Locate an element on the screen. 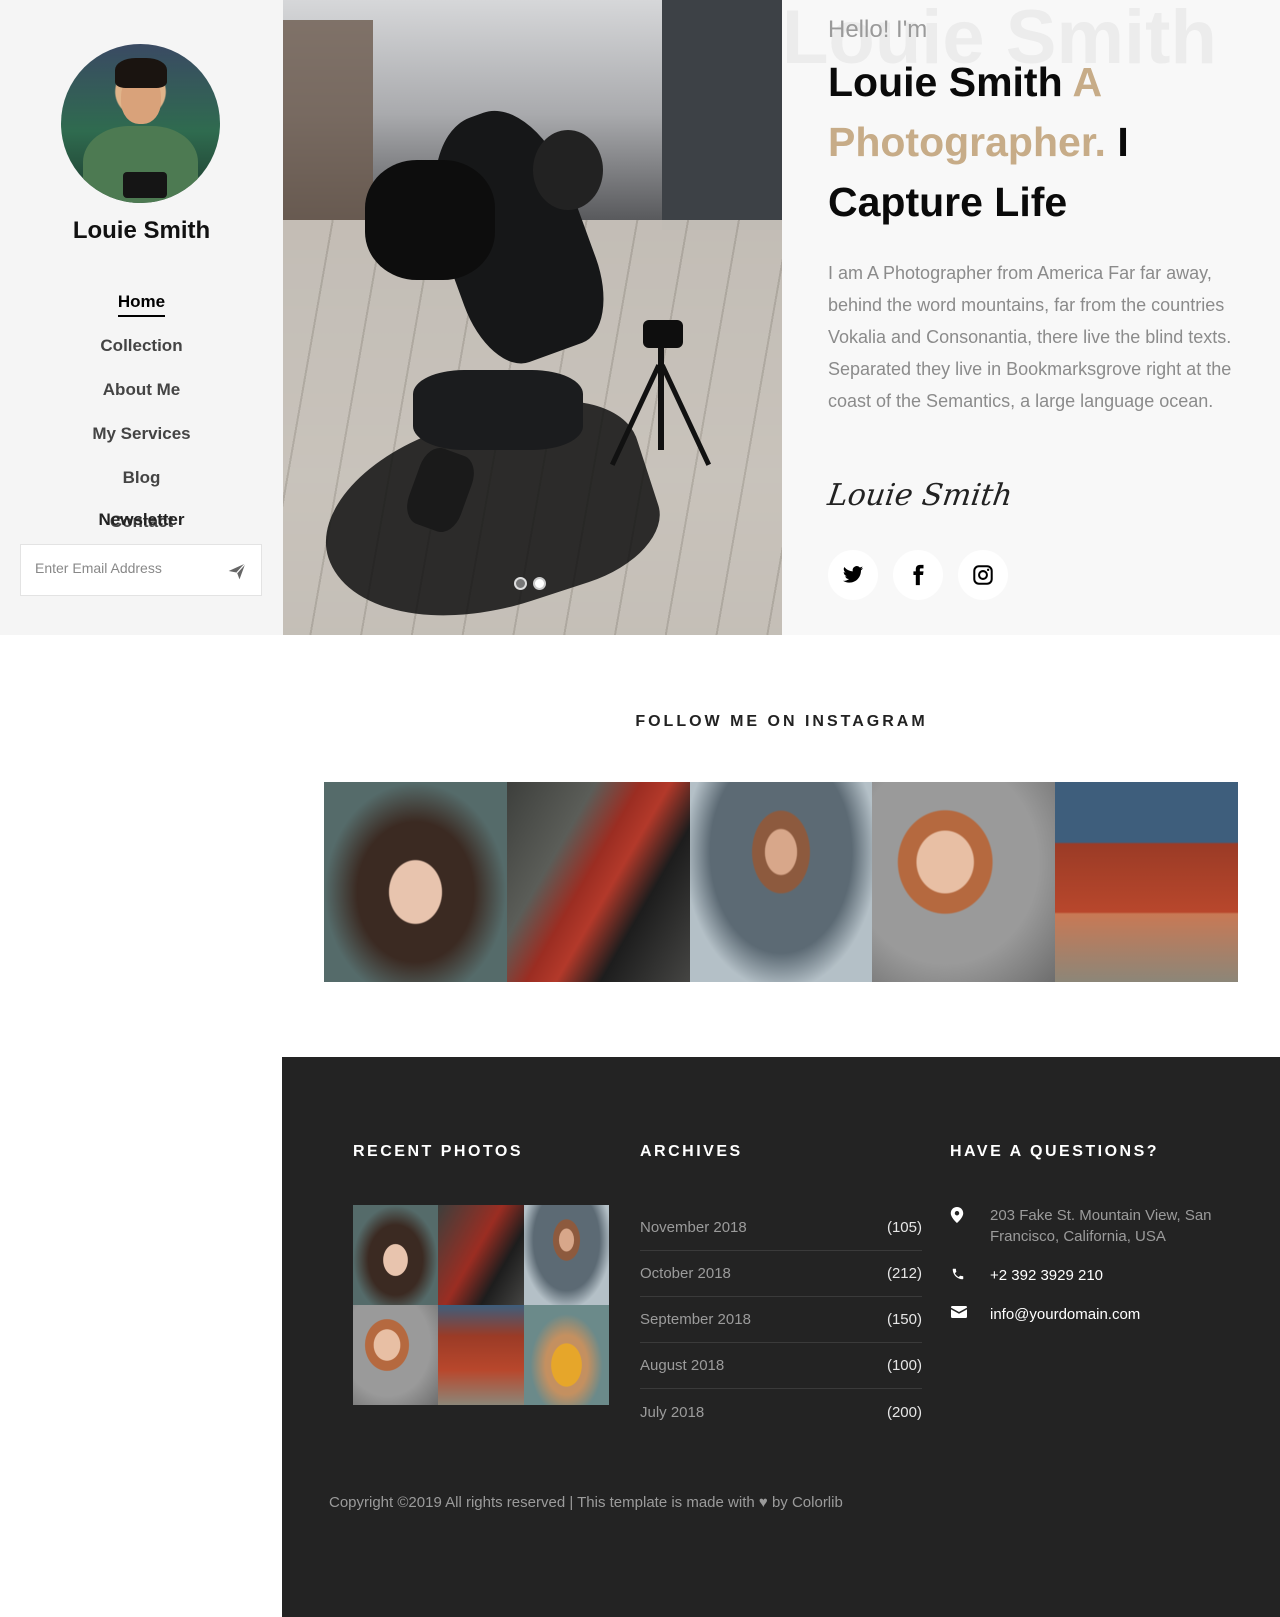  nav-collection: Collection is located at coordinates (141, 356).